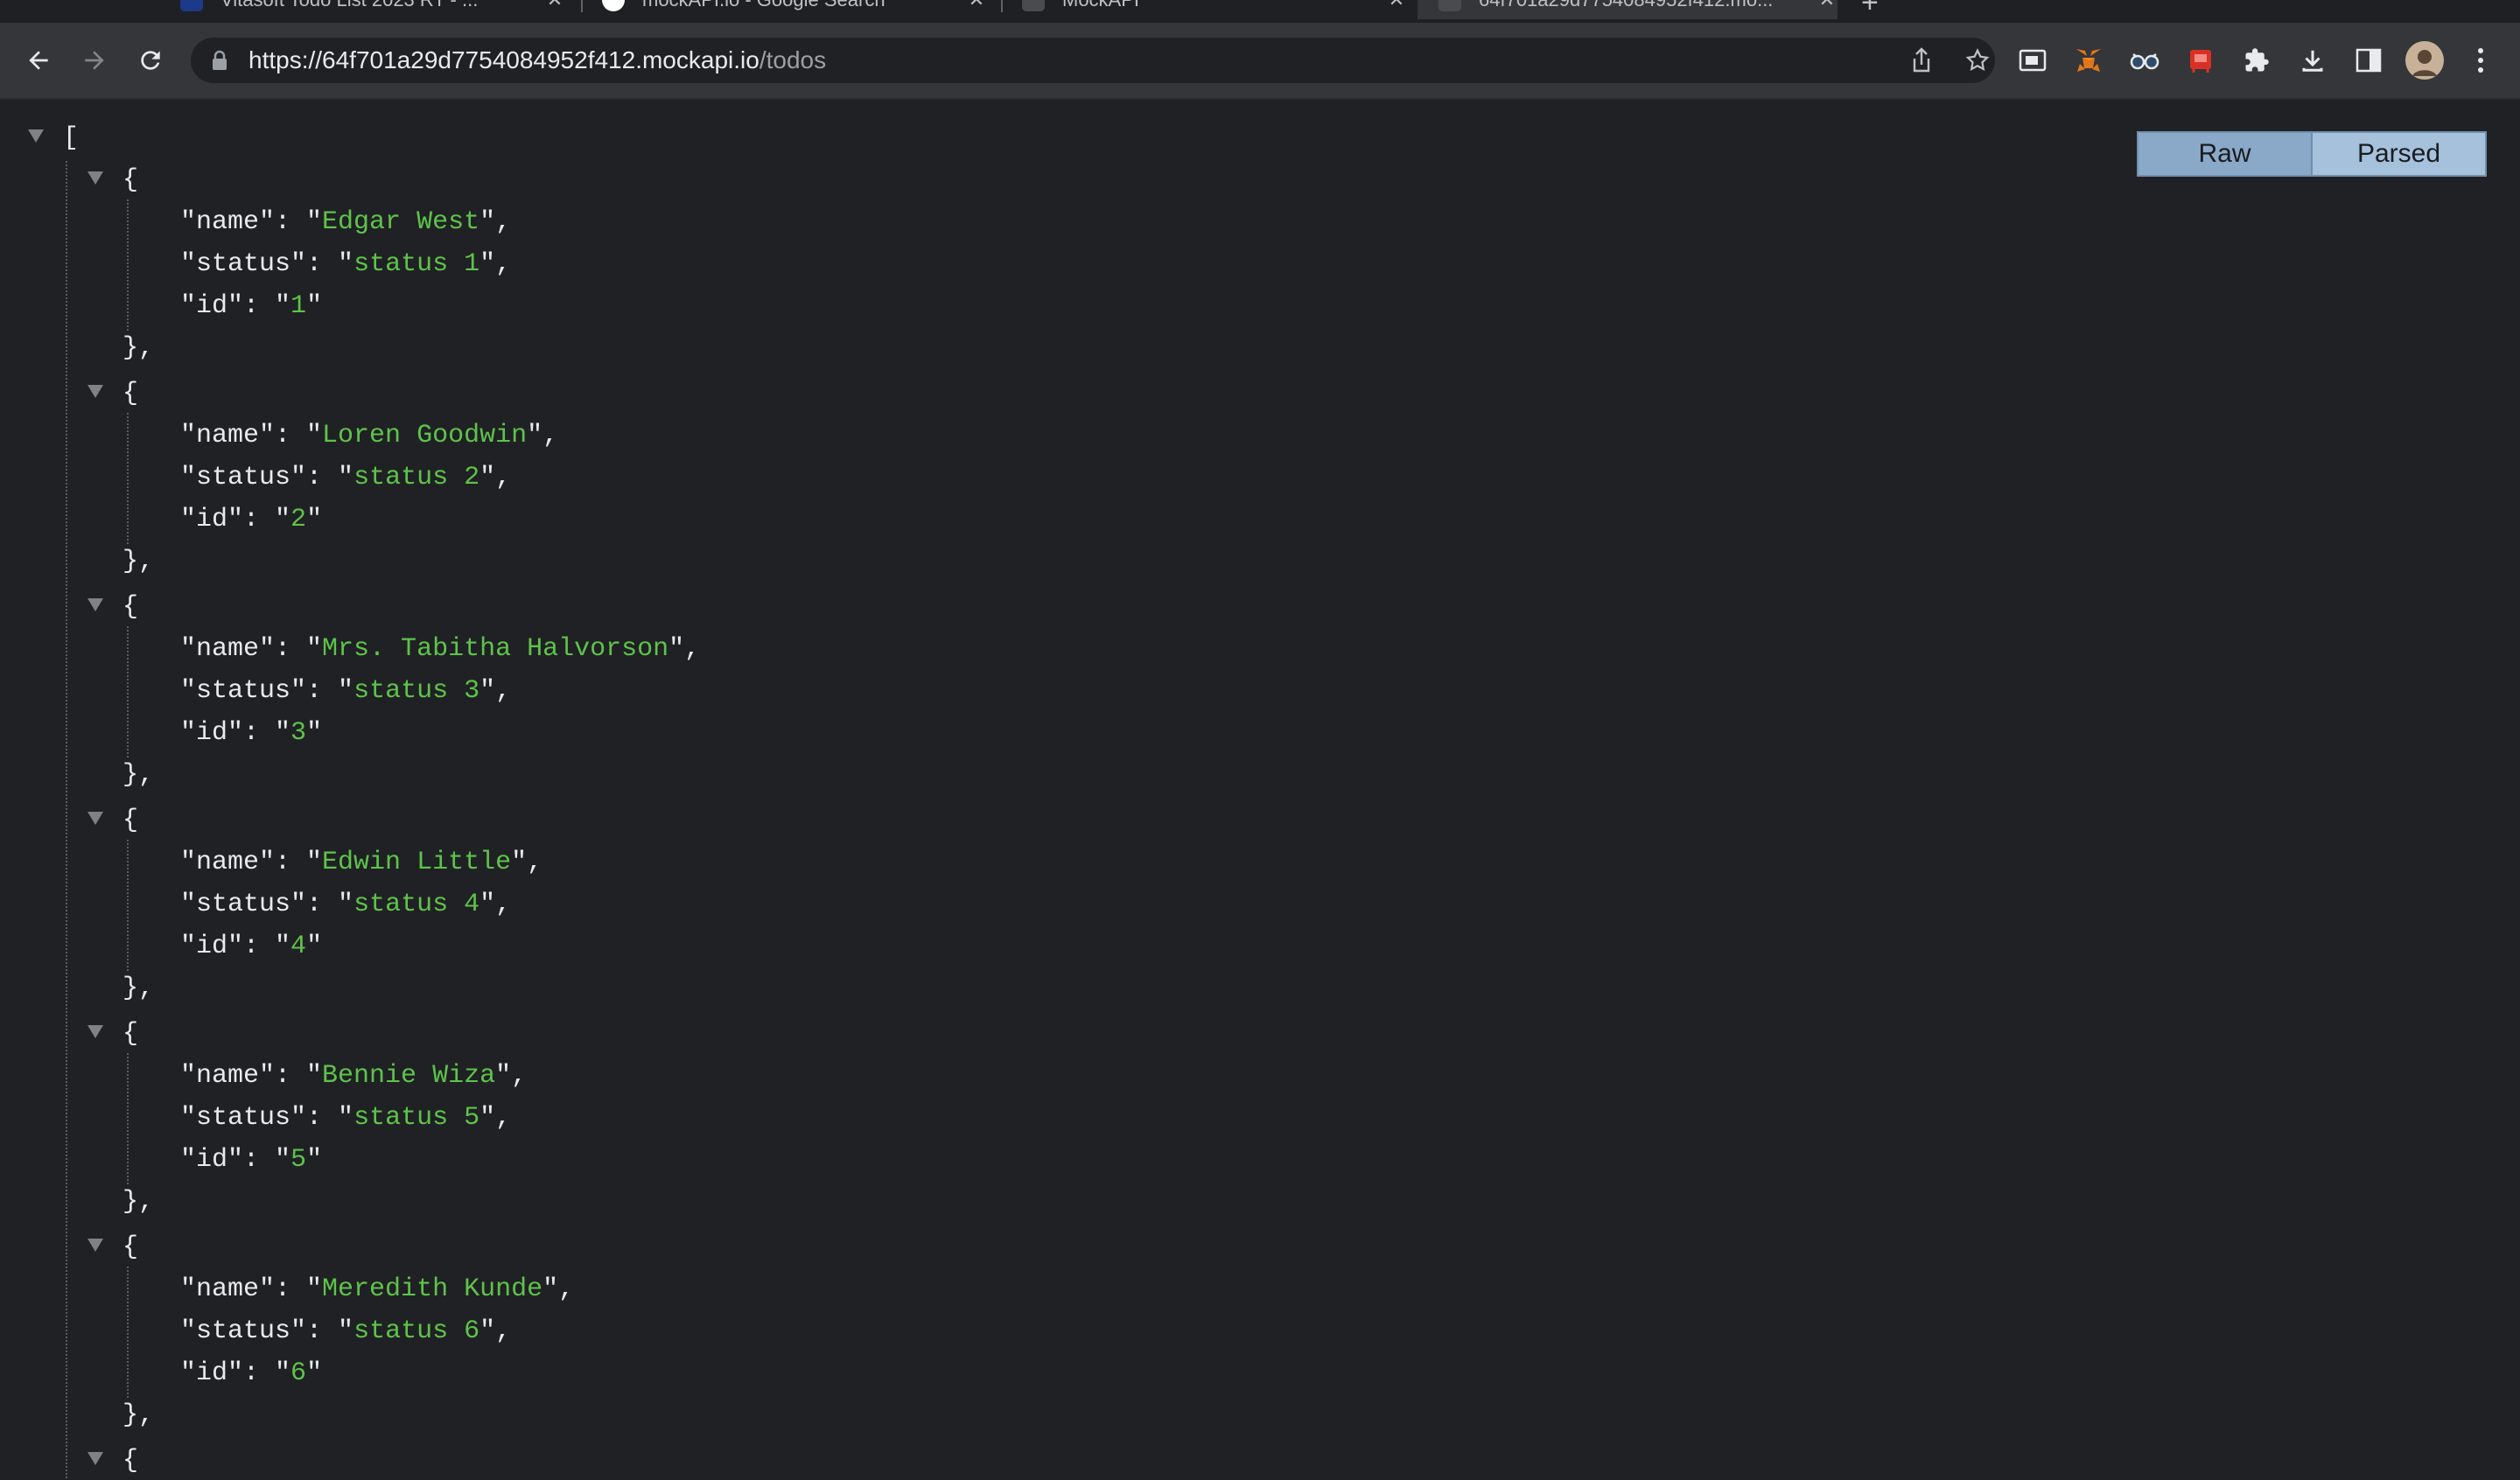 This screenshot has height=1480, width=2520. What do you see at coordinates (425, 436) in the screenshot?
I see `json-string-value: Loren Goodwin` at bounding box center [425, 436].